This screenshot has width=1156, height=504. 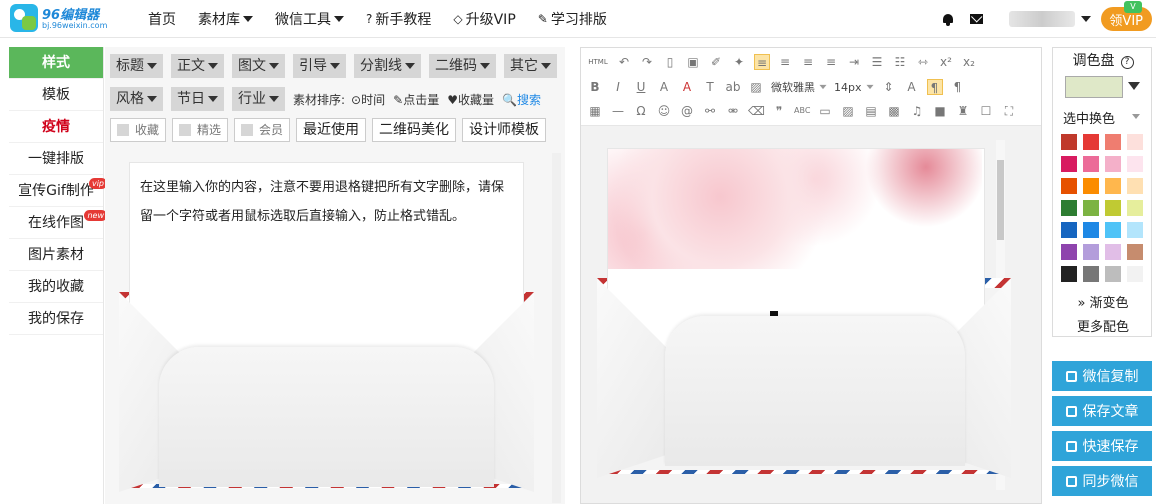 I want to click on background-color-icon: ab, so click(x=733, y=87).